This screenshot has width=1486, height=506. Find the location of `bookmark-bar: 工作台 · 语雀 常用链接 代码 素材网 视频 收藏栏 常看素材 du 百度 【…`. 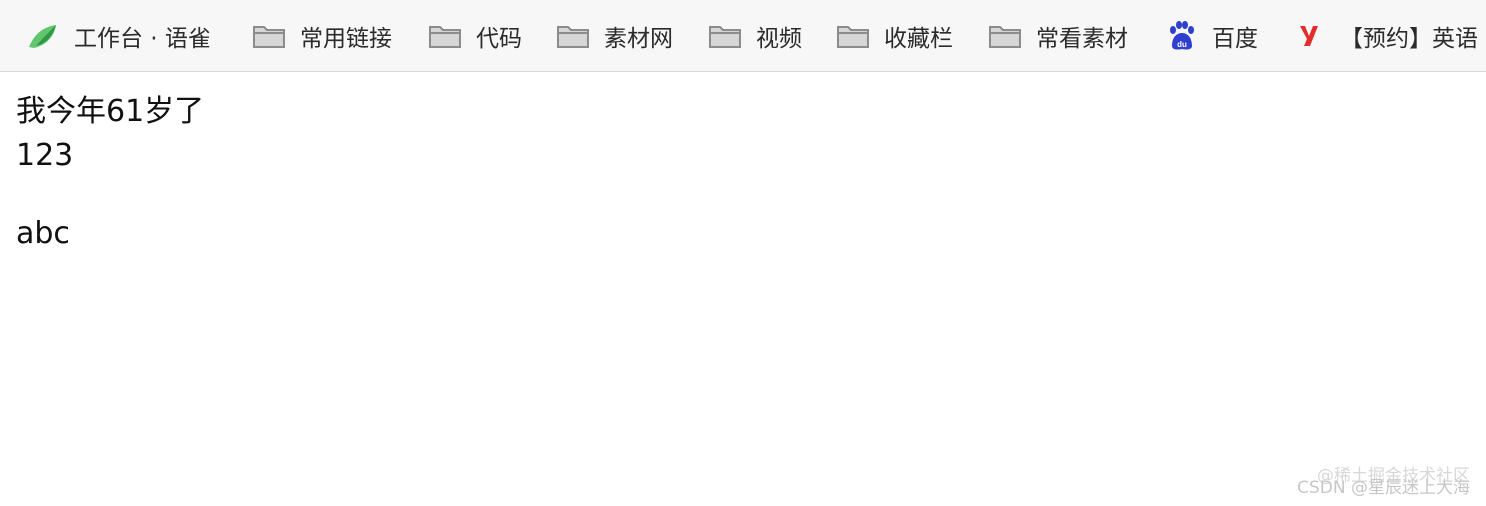

bookmark-bar: 工作台 · 语雀 常用链接 代码 素材网 视频 收藏栏 常看素材 du 百度 【… is located at coordinates (743, 36).